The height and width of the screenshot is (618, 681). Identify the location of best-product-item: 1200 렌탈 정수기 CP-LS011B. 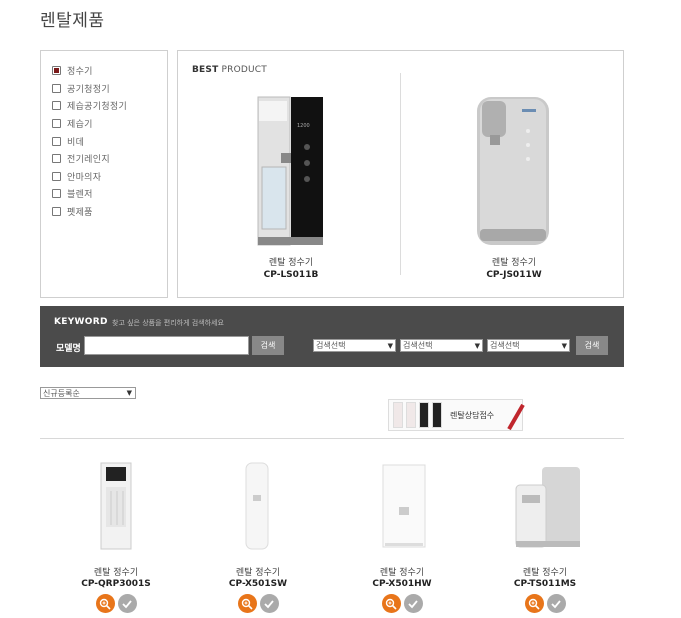
(291, 185).